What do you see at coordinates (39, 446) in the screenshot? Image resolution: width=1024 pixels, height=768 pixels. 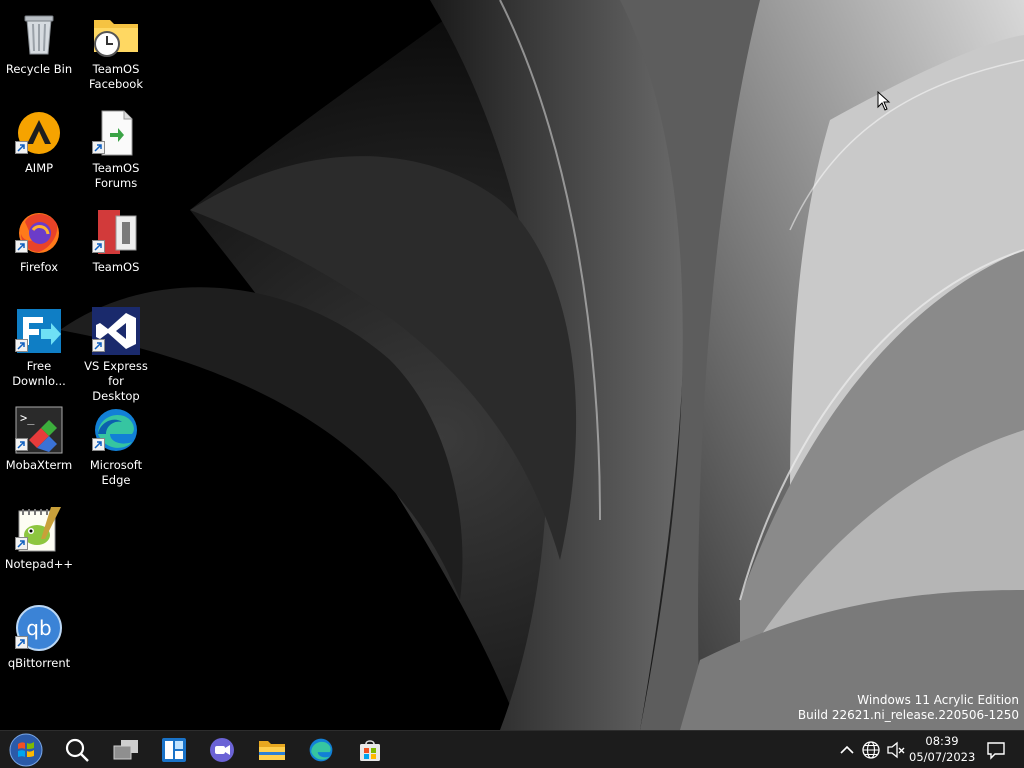 I see `desktop-icon-mobaxterm: >_ MobaXterm` at bounding box center [39, 446].